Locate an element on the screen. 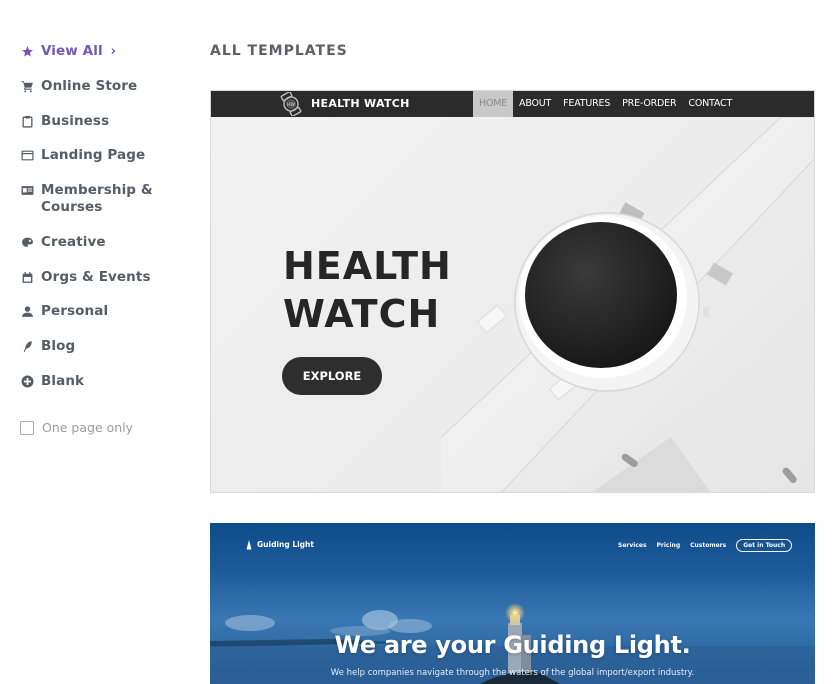 The width and height of the screenshot is (834, 684). template-preview-menu: Services Pricing Customers Get in Touch is located at coordinates (705, 545).